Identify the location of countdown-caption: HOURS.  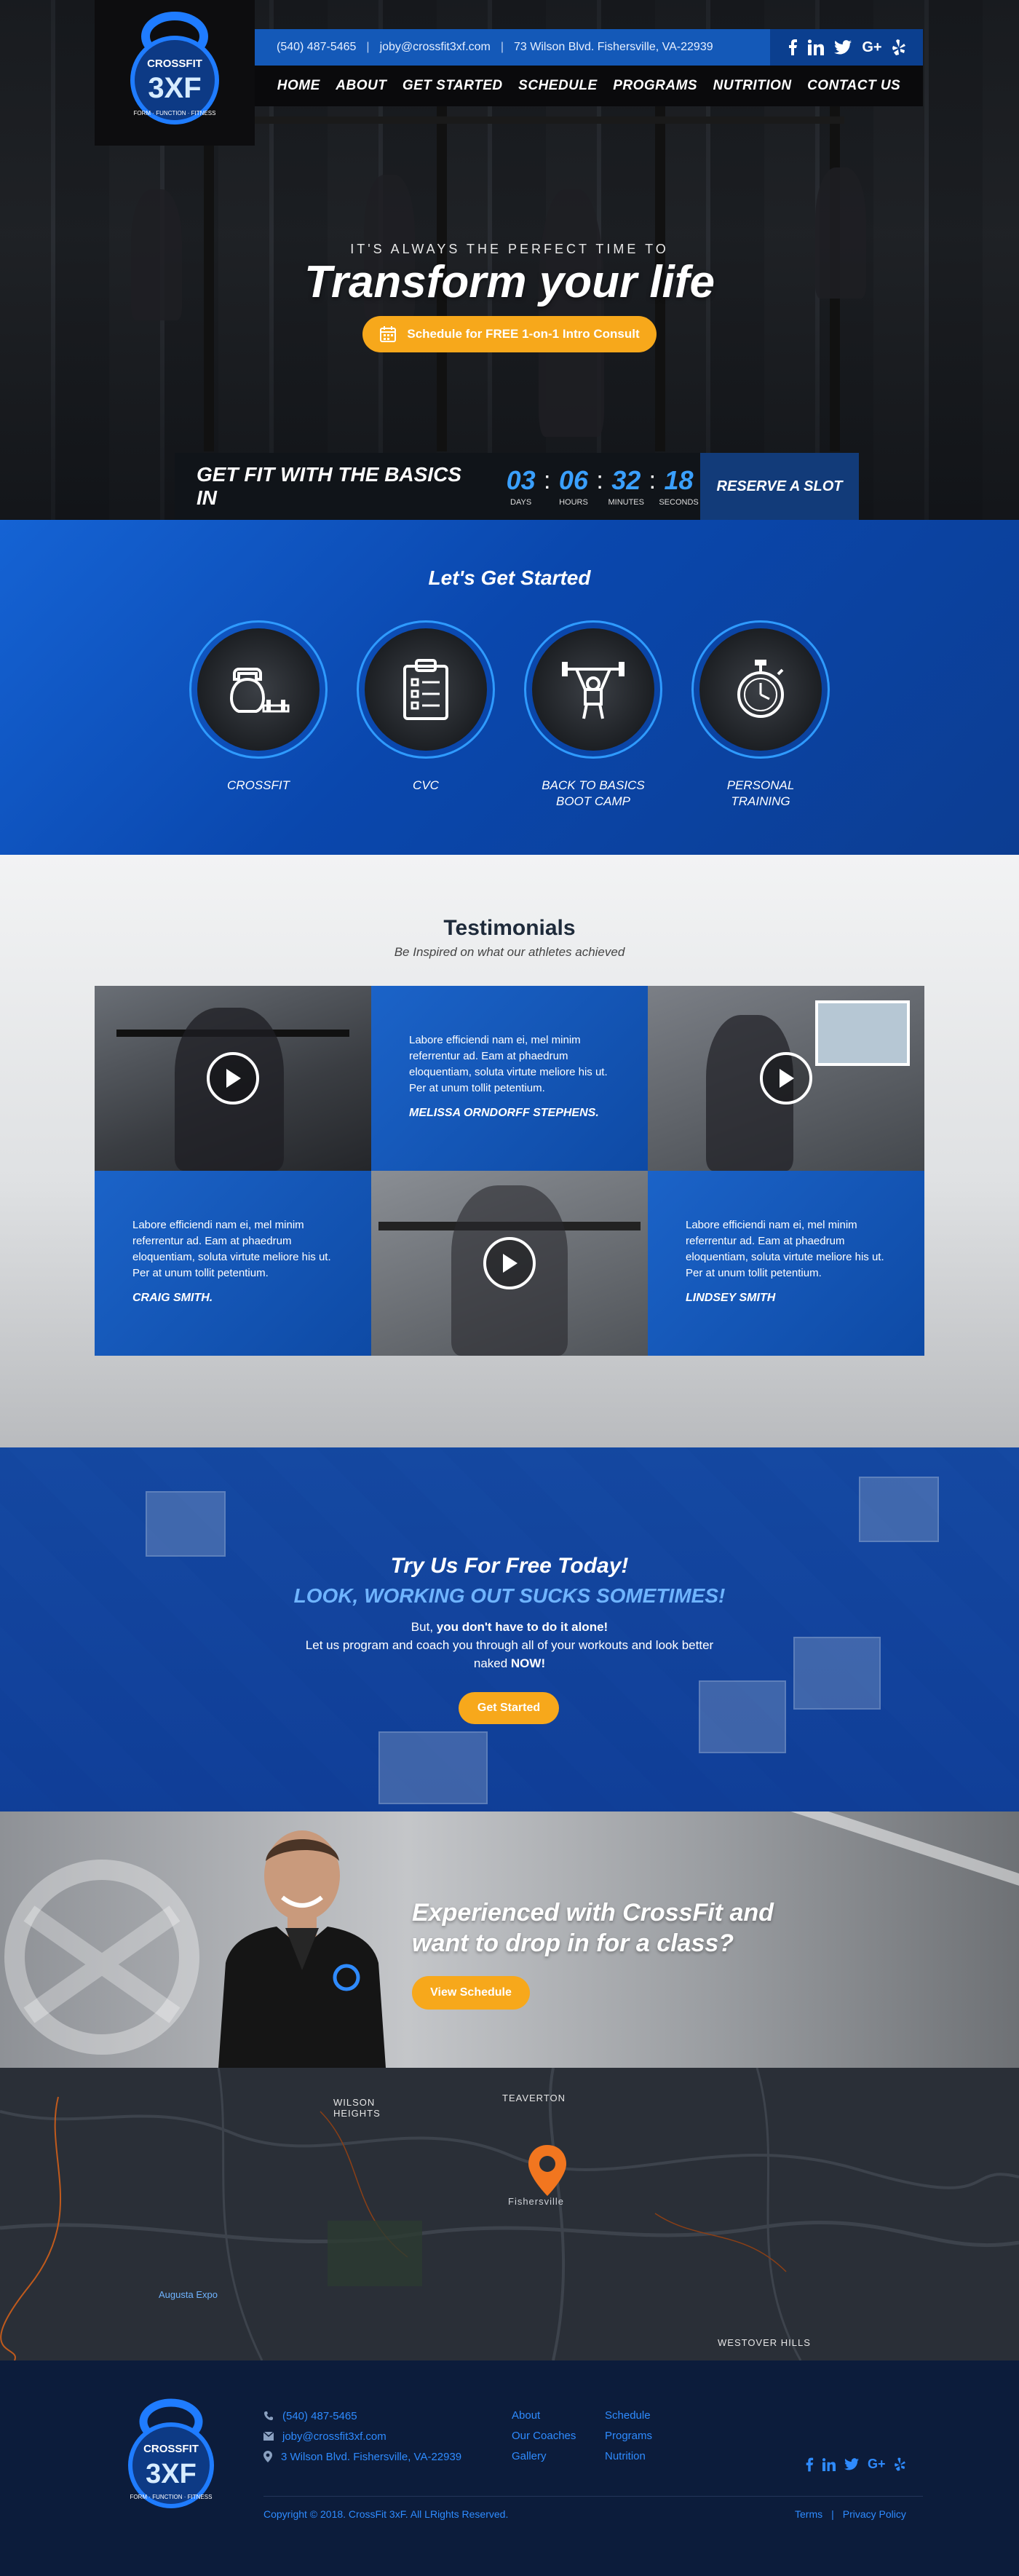
(573, 503).